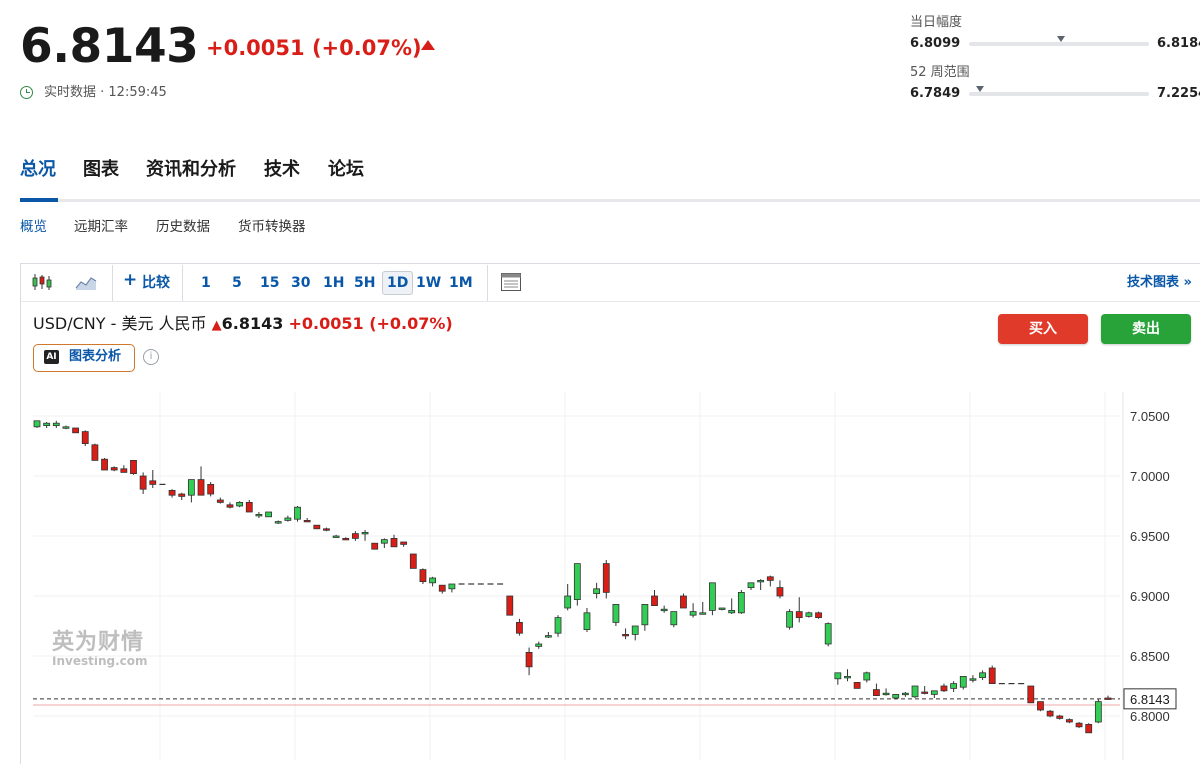 The image size is (1200, 764). Describe the element at coordinates (1150, 596) in the screenshot. I see `y-tick-label: 6.9000` at that location.